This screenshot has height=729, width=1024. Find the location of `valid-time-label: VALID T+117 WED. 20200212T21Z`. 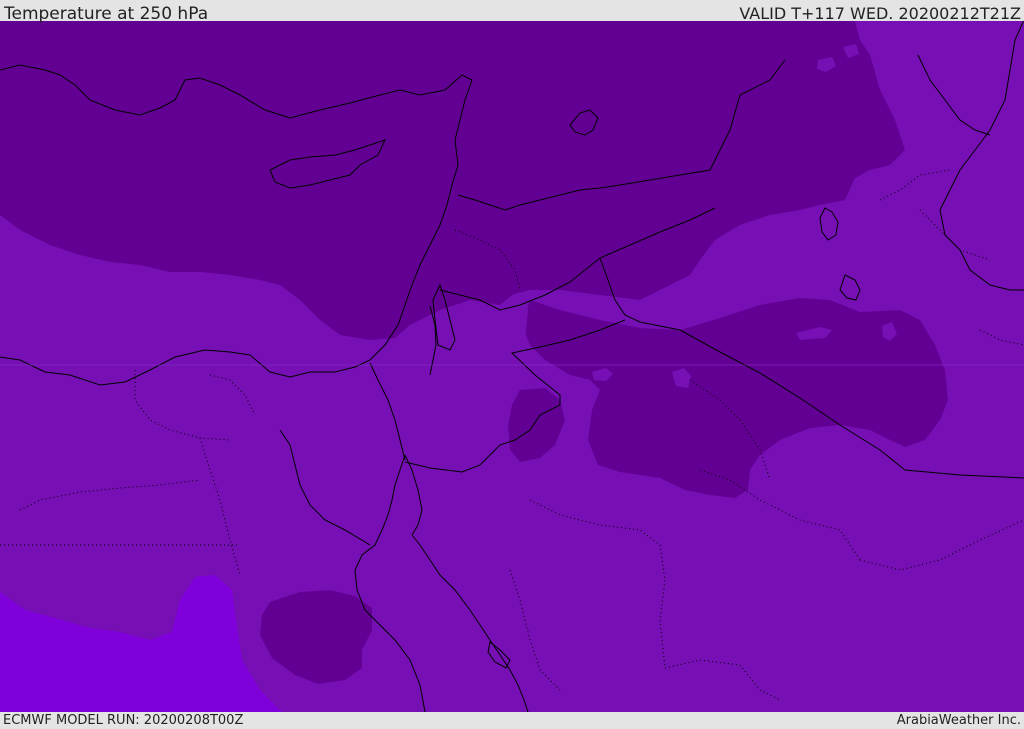

valid-time-label: VALID T+117 WED. 20200212T21Z is located at coordinates (880, 13).